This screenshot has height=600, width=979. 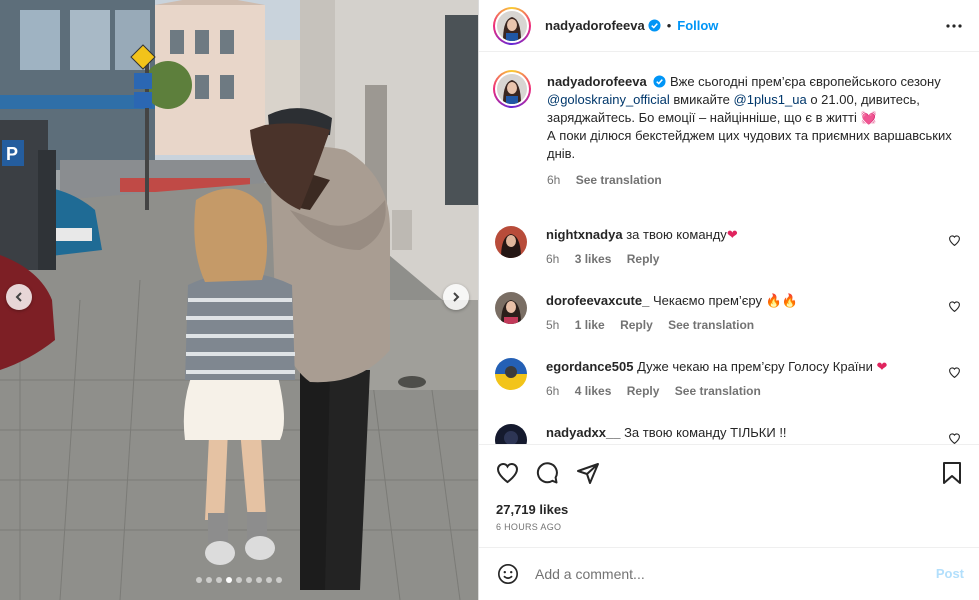 I want to click on comment-username: dorofeevaxcute_, so click(x=597, y=300).